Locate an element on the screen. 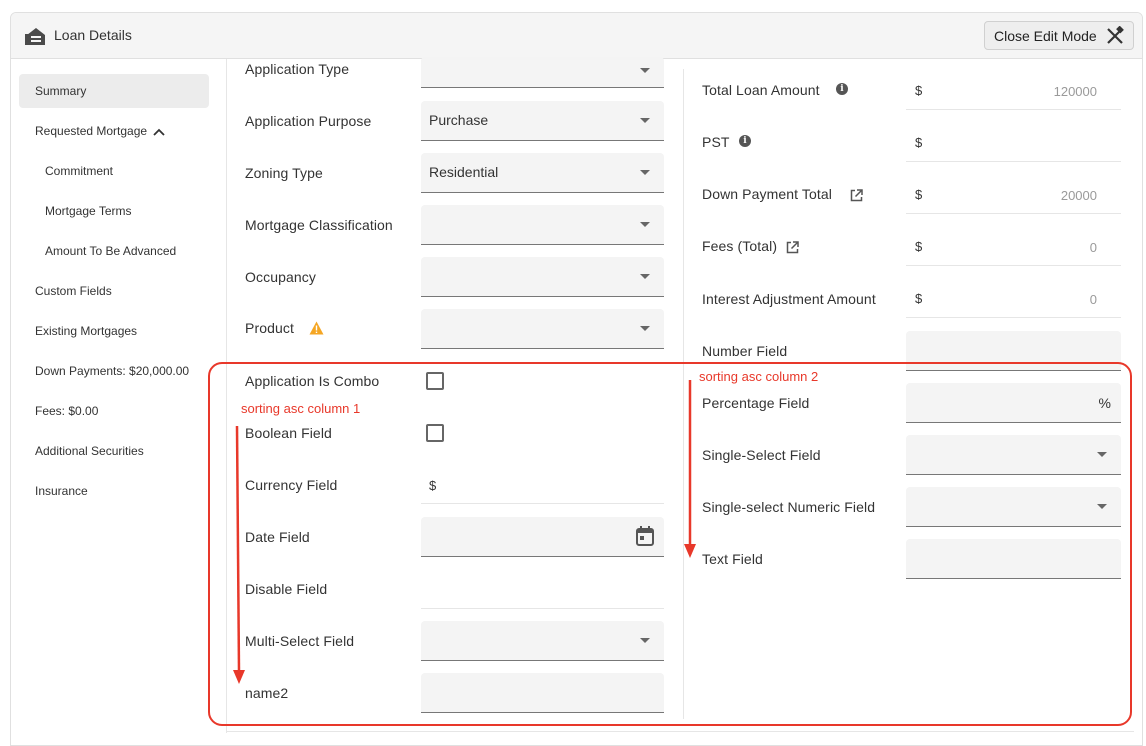  occupancy-select is located at coordinates (542, 277).